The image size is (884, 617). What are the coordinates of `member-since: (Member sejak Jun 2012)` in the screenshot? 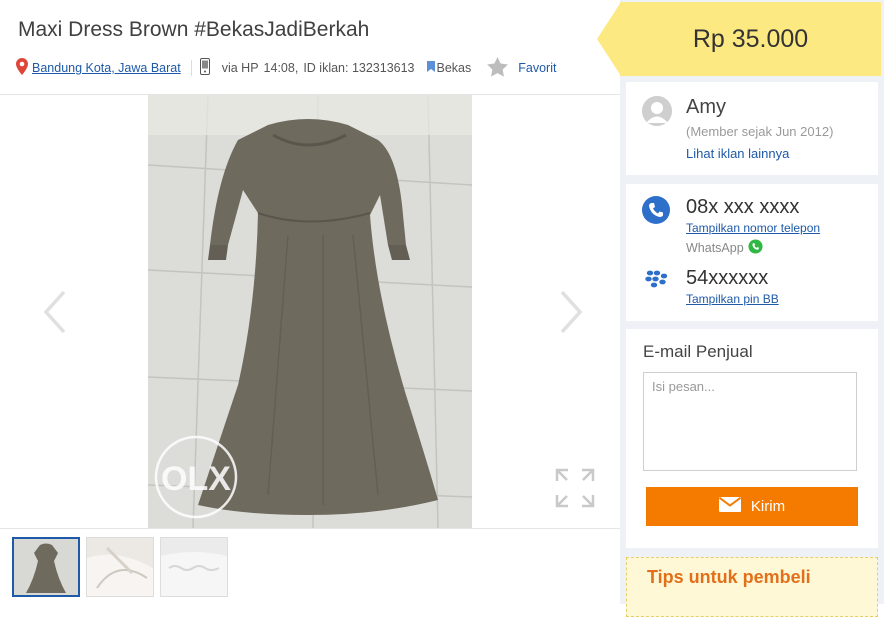 It's located at (760, 131).